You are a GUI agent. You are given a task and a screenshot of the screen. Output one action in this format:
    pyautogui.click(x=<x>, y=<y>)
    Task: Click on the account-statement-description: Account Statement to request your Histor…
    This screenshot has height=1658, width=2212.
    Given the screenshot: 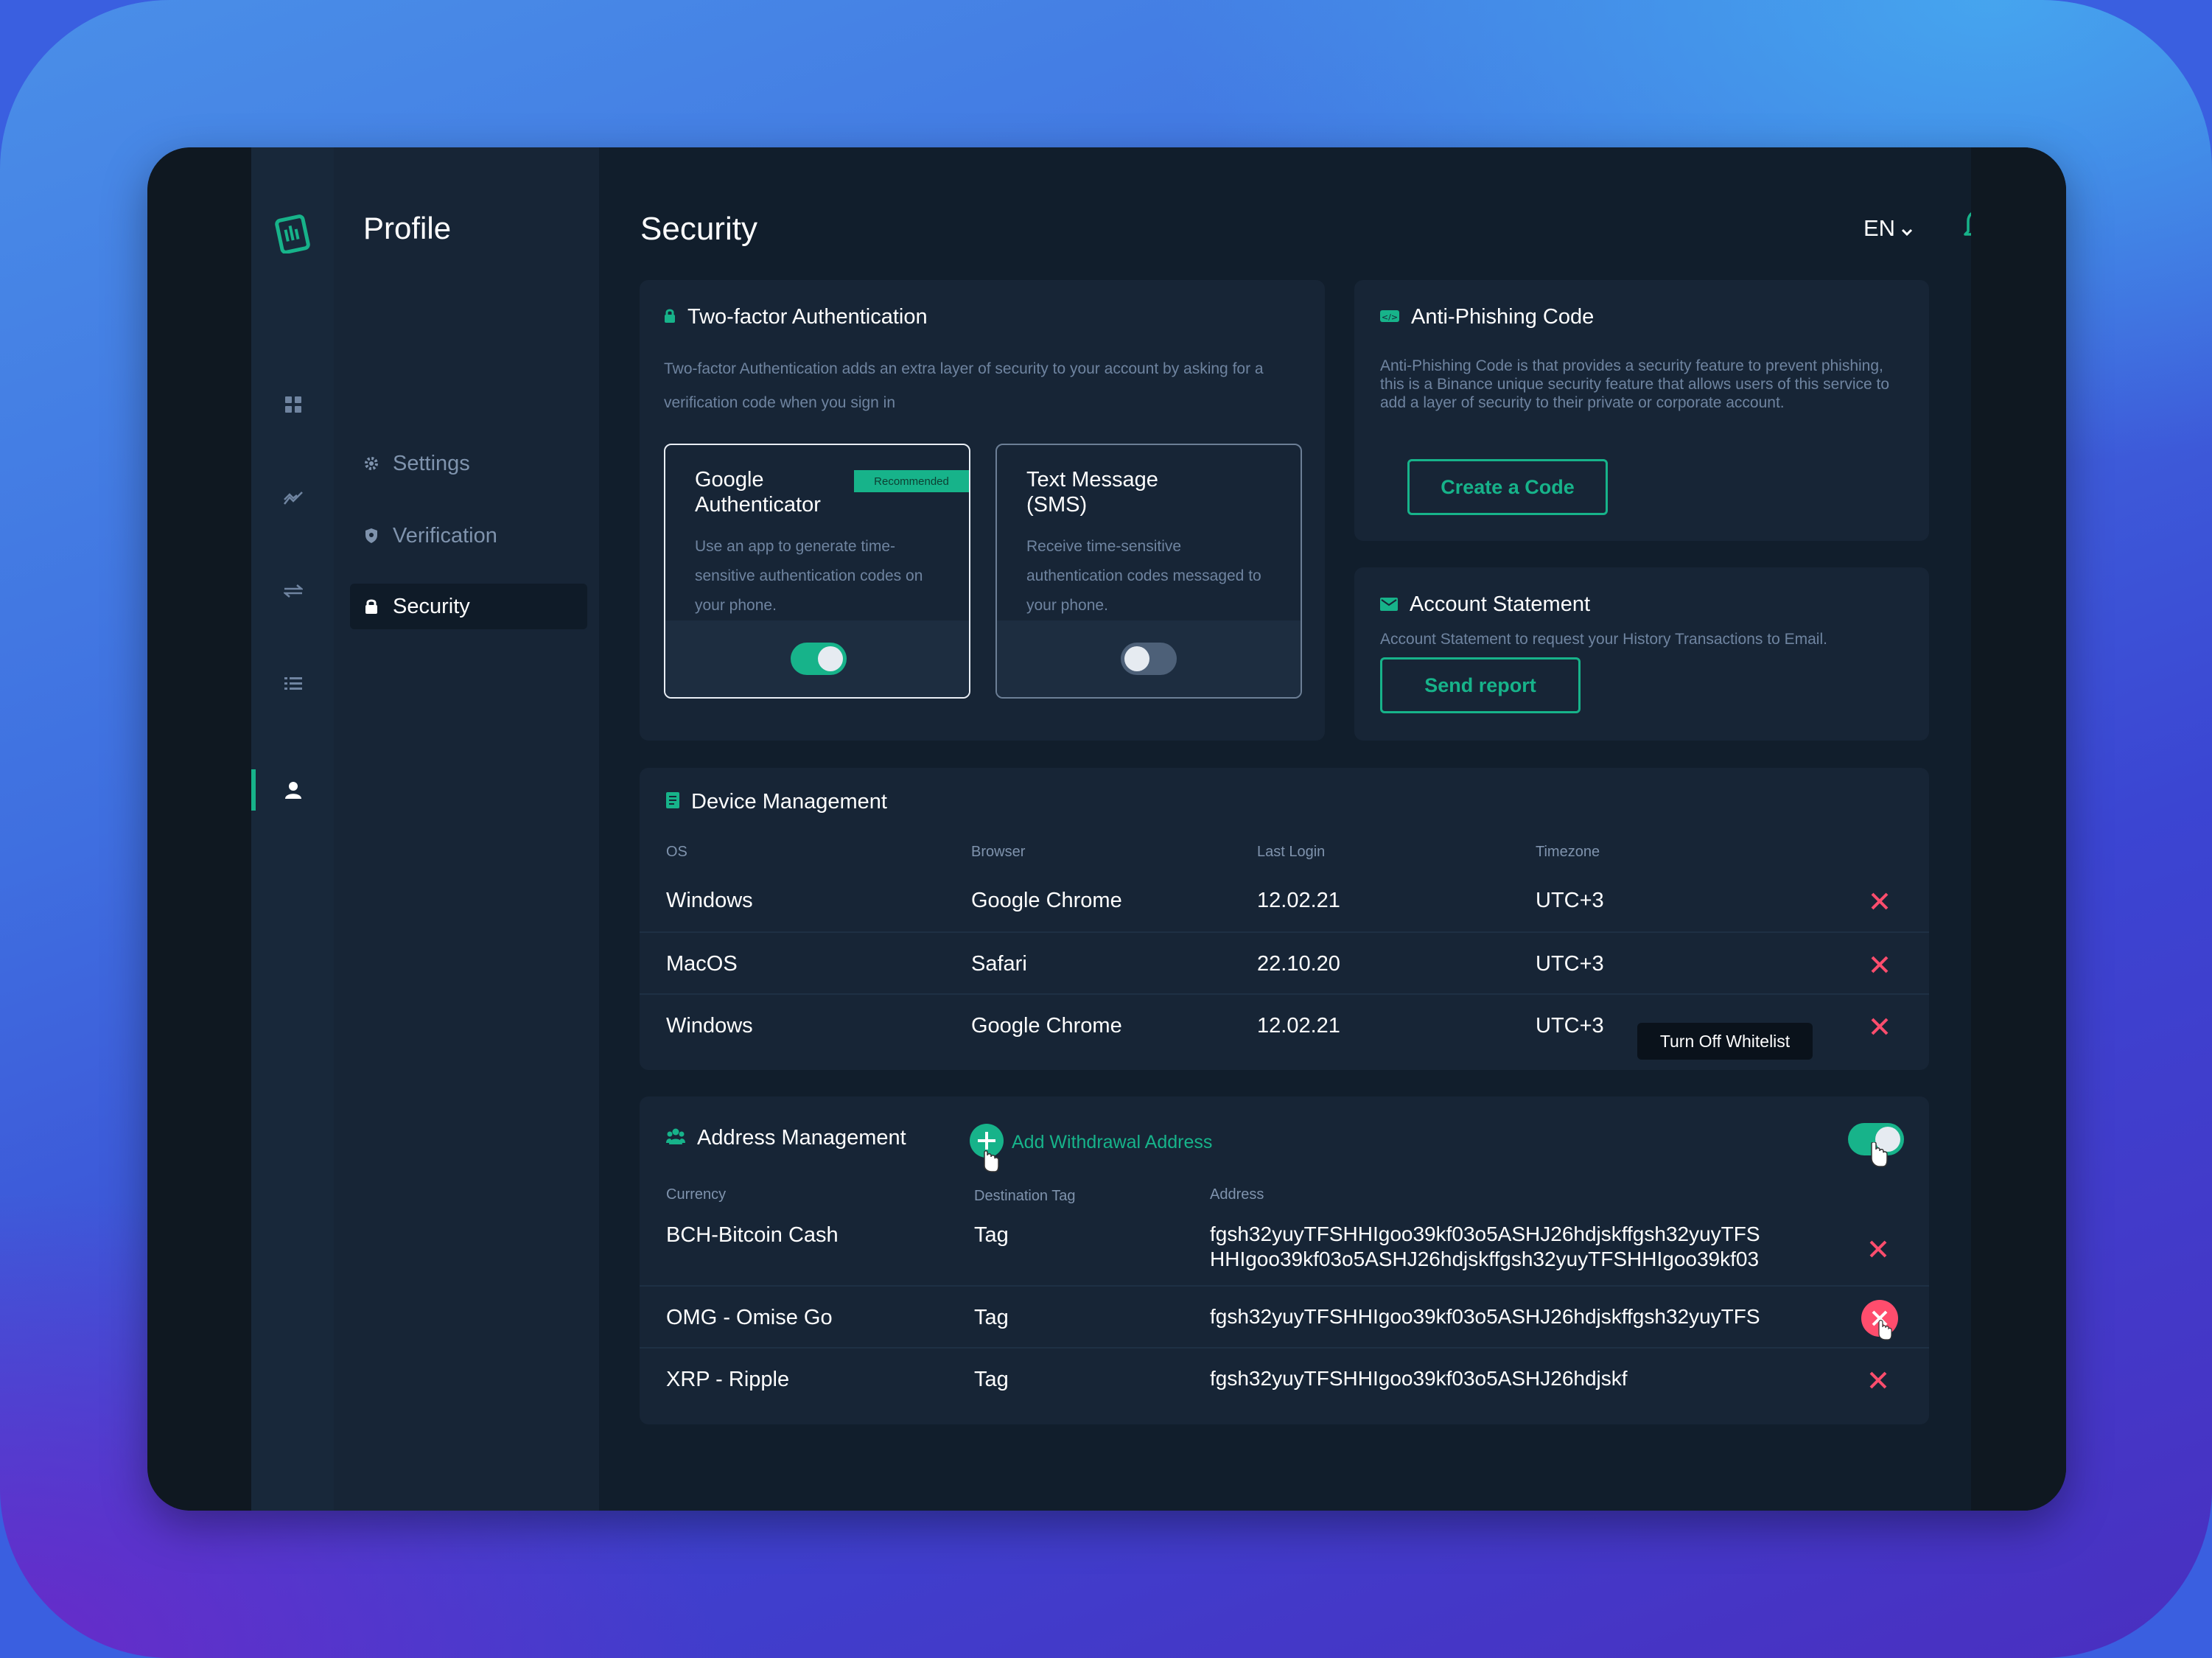 What is the action you would take?
    pyautogui.click(x=1603, y=639)
    